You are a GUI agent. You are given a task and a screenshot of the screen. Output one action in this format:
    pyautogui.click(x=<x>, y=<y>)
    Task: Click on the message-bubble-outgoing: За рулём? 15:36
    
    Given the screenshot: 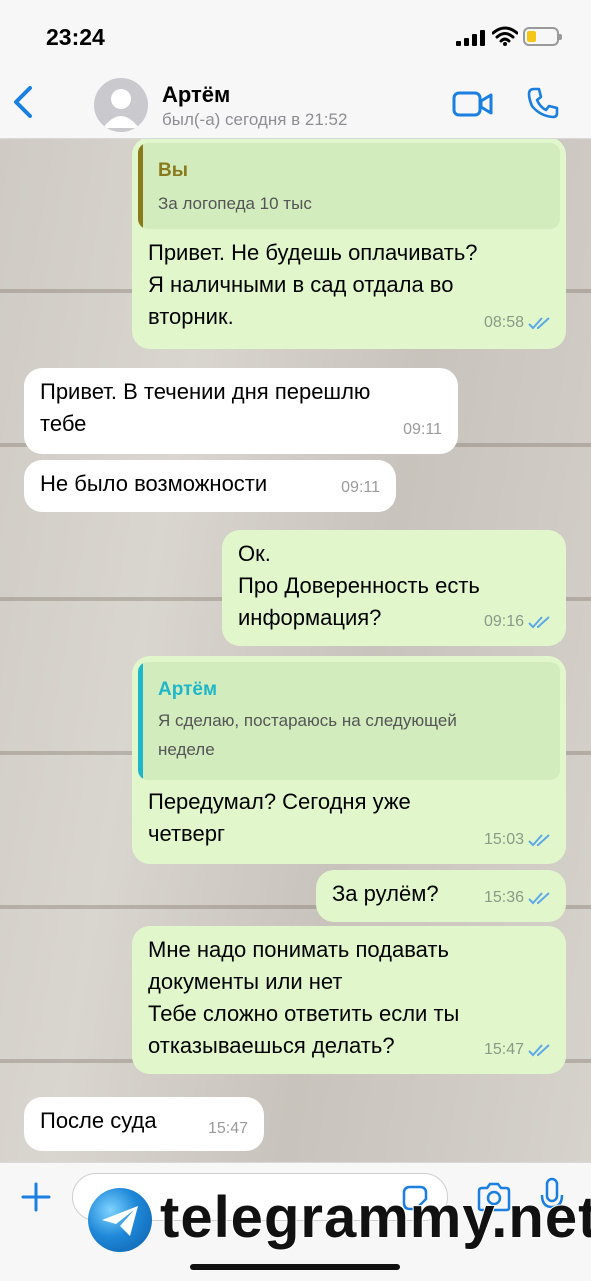 What is the action you would take?
    pyautogui.click(x=441, y=896)
    